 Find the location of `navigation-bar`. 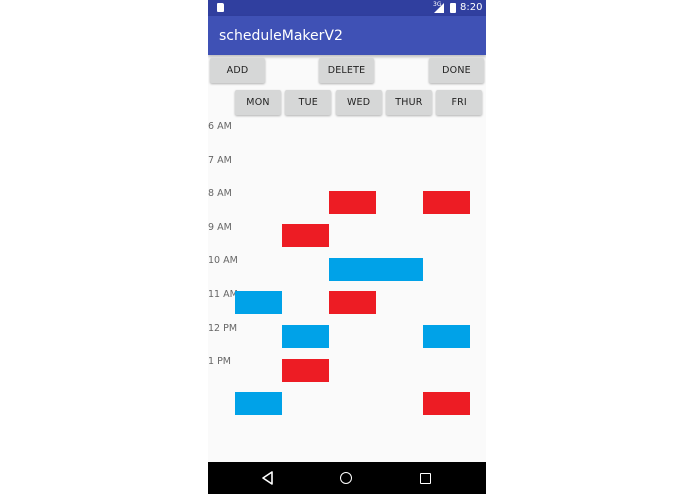

navigation-bar is located at coordinates (347, 478).